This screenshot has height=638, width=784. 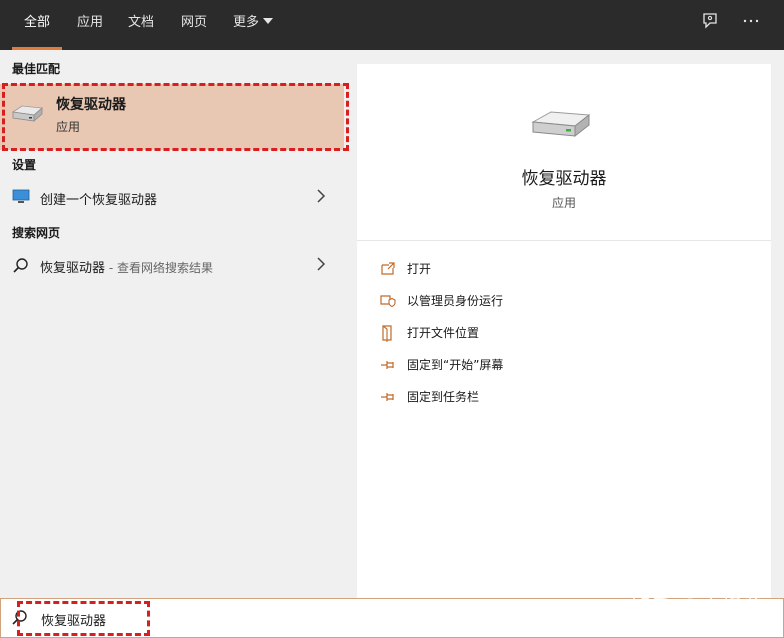 I want to click on action-run-as-admin: 以管理员身份运行, so click(x=567, y=302).